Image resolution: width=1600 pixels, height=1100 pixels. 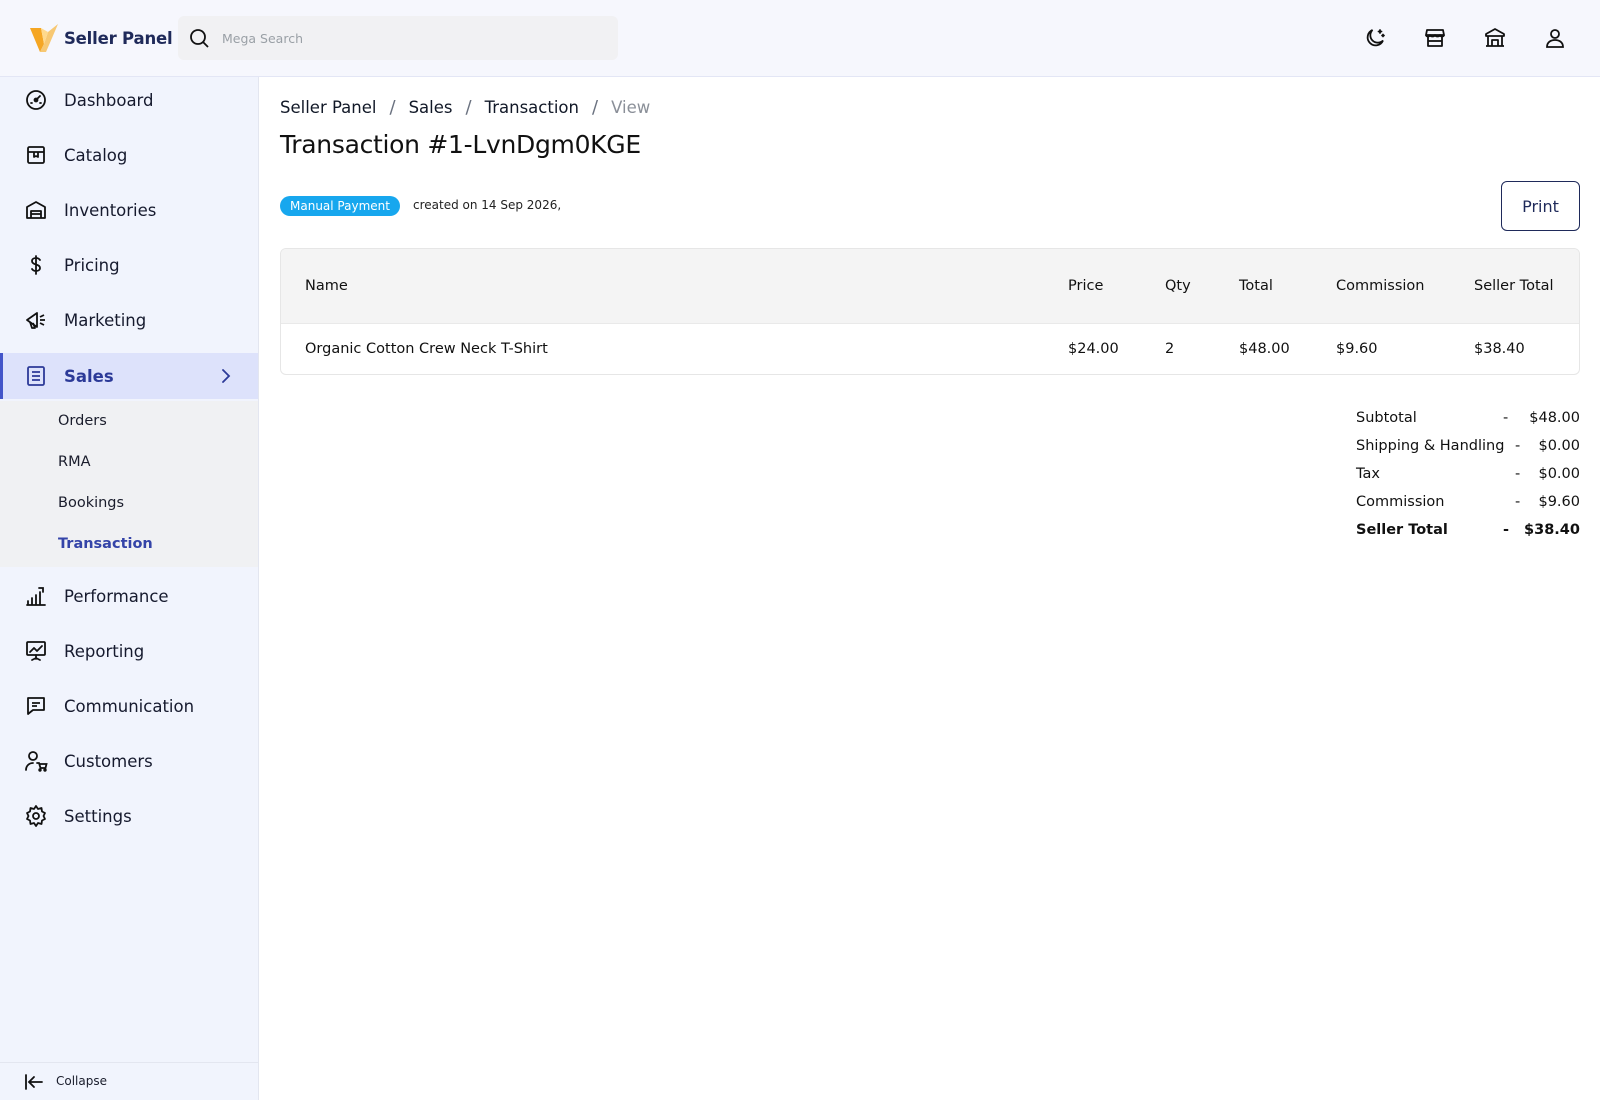 I want to click on totals-row-shipping: Shipping & Handling - $0.00, so click(x=1468, y=449).